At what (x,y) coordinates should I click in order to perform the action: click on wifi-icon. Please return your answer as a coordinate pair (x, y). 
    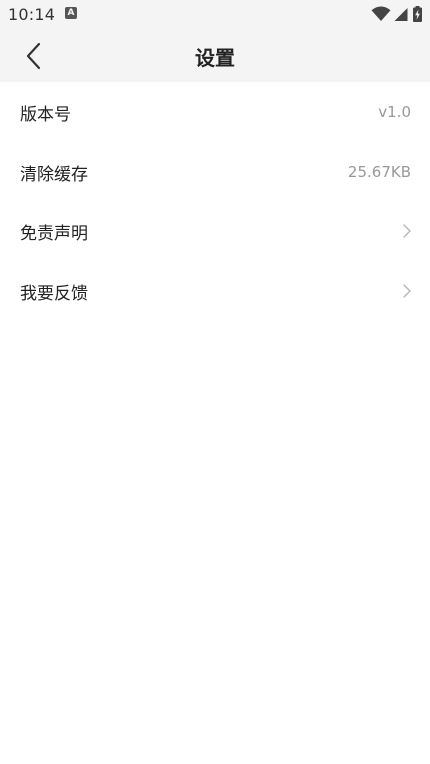
    Looking at the image, I should click on (381, 14).